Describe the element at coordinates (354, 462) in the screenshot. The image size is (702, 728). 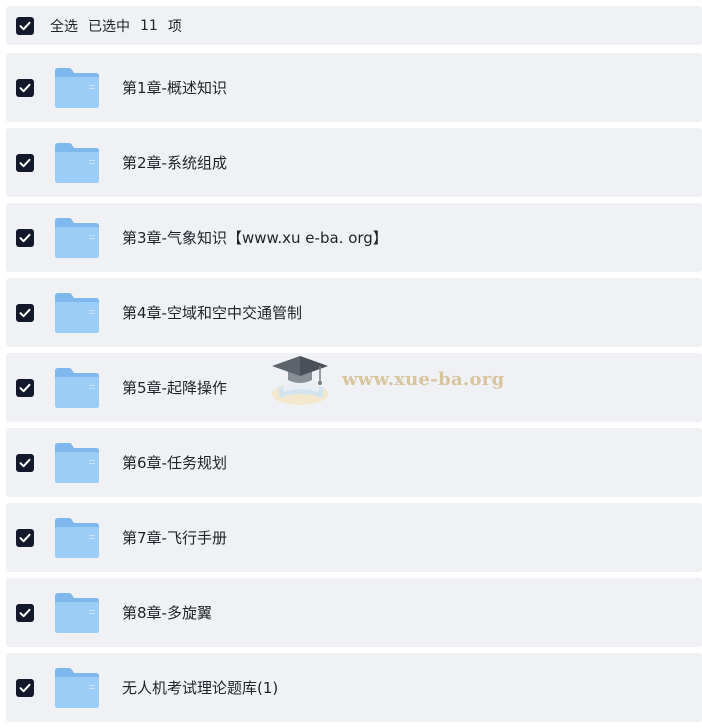
I see `list-item: 第6章-任务规划` at that location.